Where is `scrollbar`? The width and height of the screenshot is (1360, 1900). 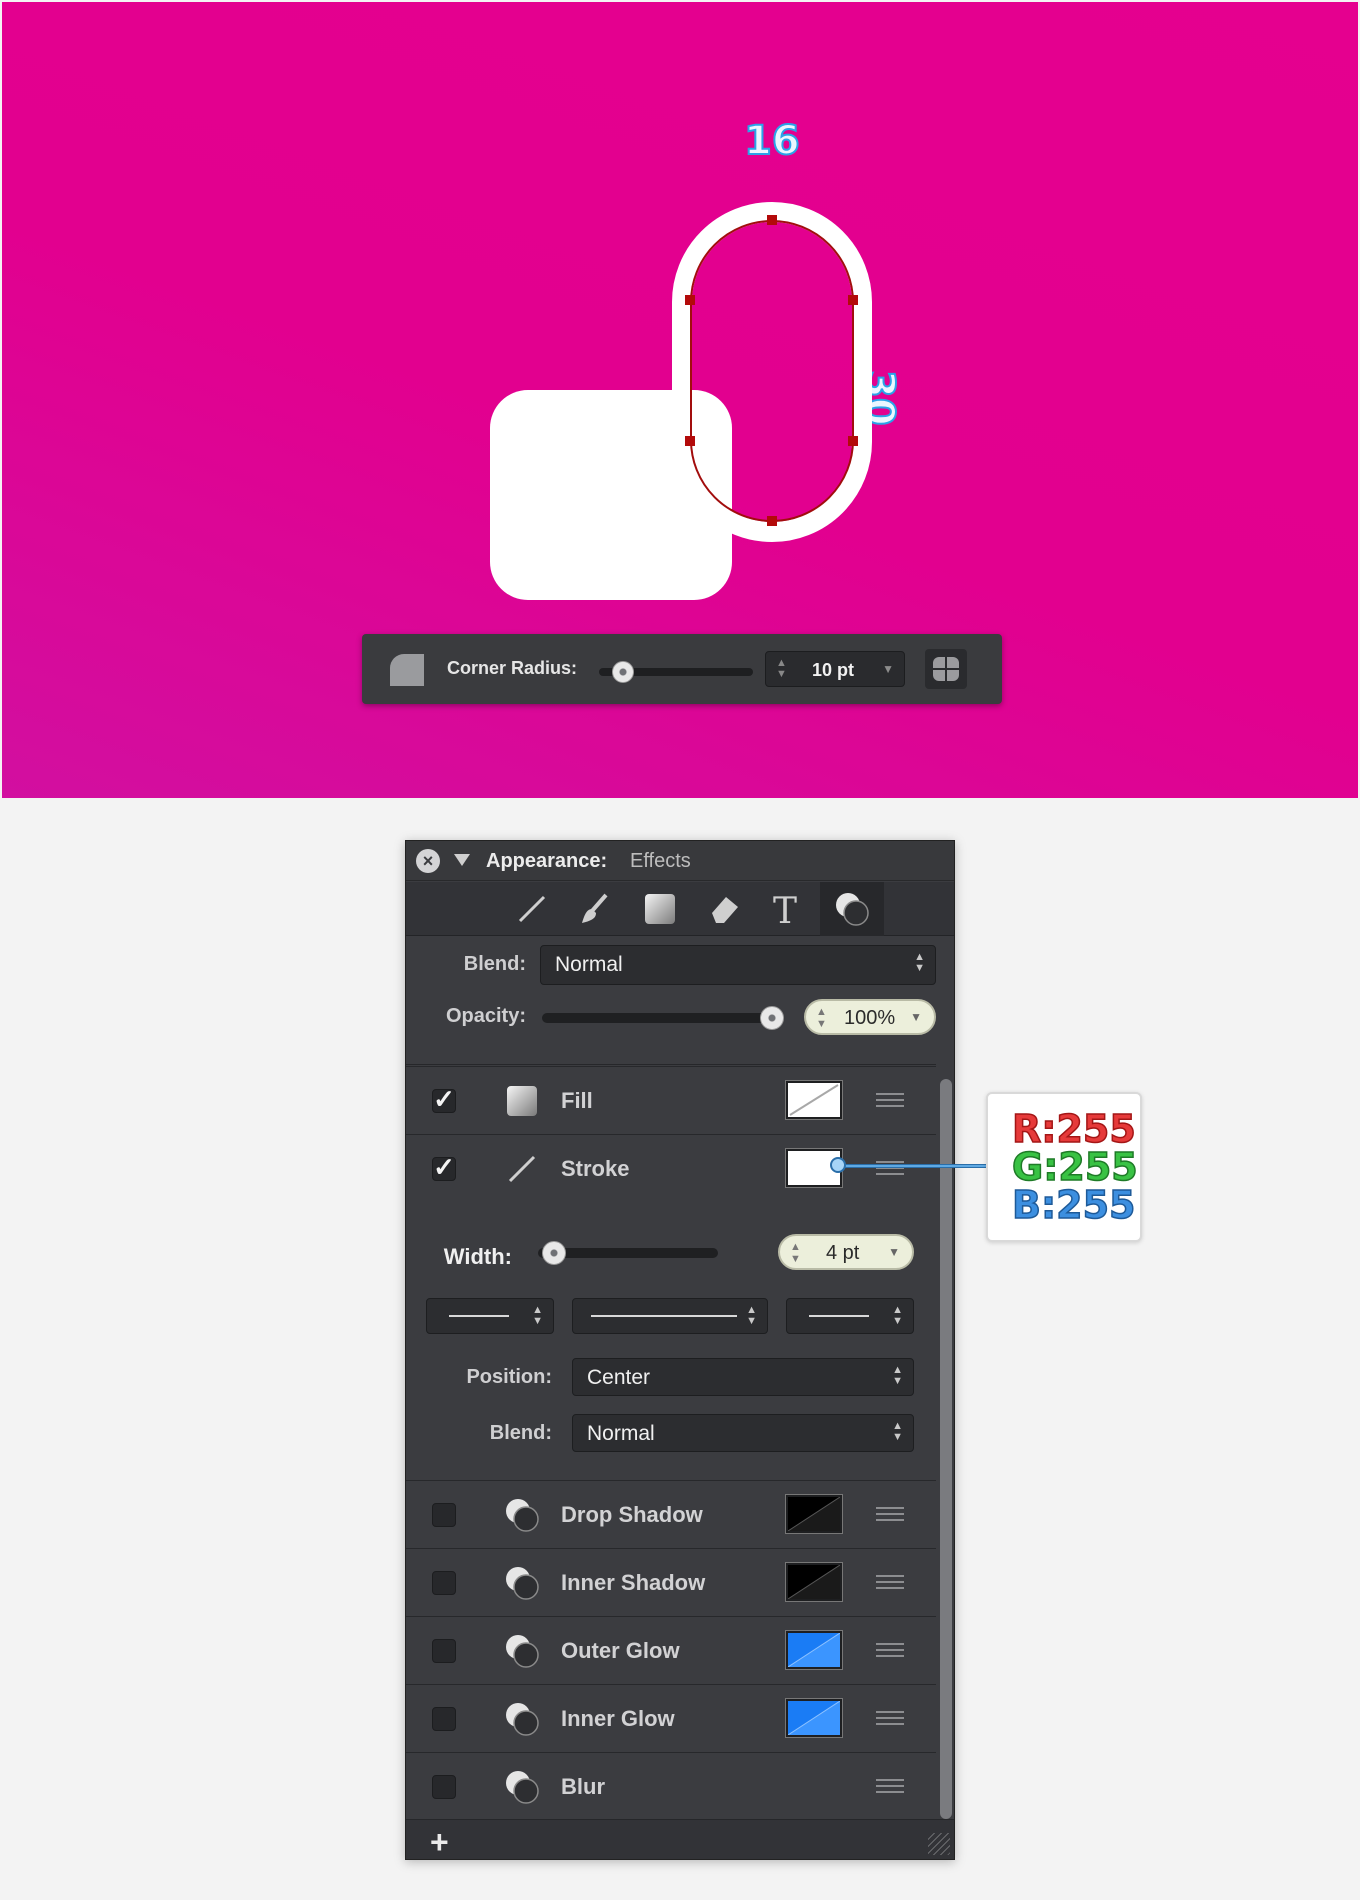 scrollbar is located at coordinates (945, 1444).